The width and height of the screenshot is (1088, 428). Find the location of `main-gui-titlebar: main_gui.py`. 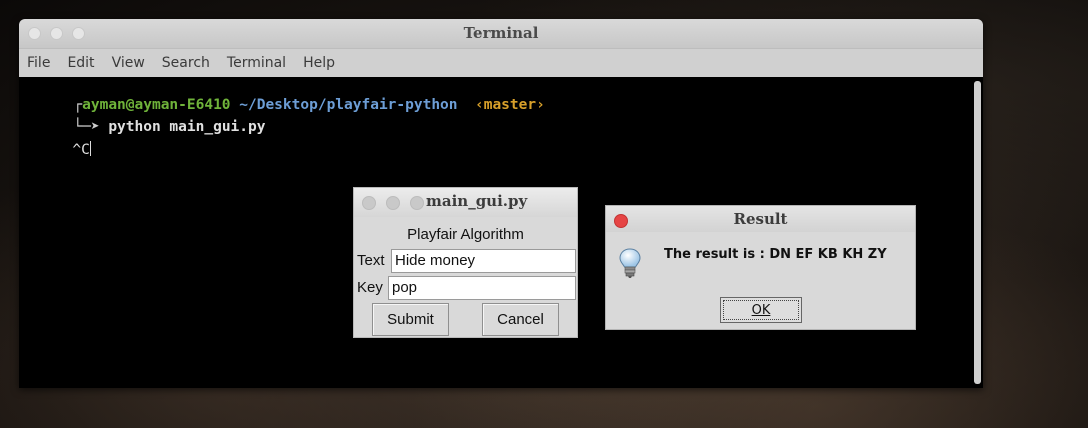

main-gui-titlebar: main_gui.py is located at coordinates (465, 202).